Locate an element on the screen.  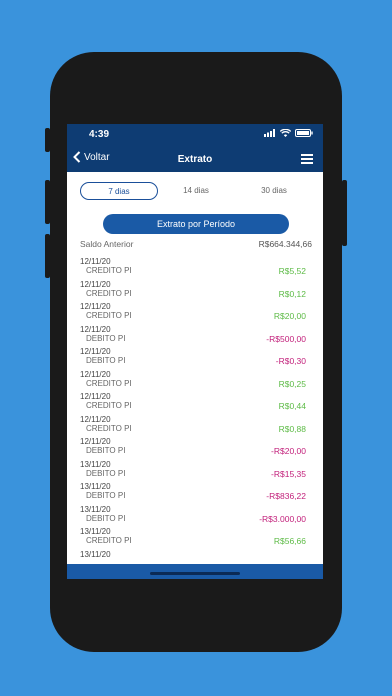
transaction-row: 13/11/20 DEBITO PI -R$836,22 is located at coordinates (195, 493).